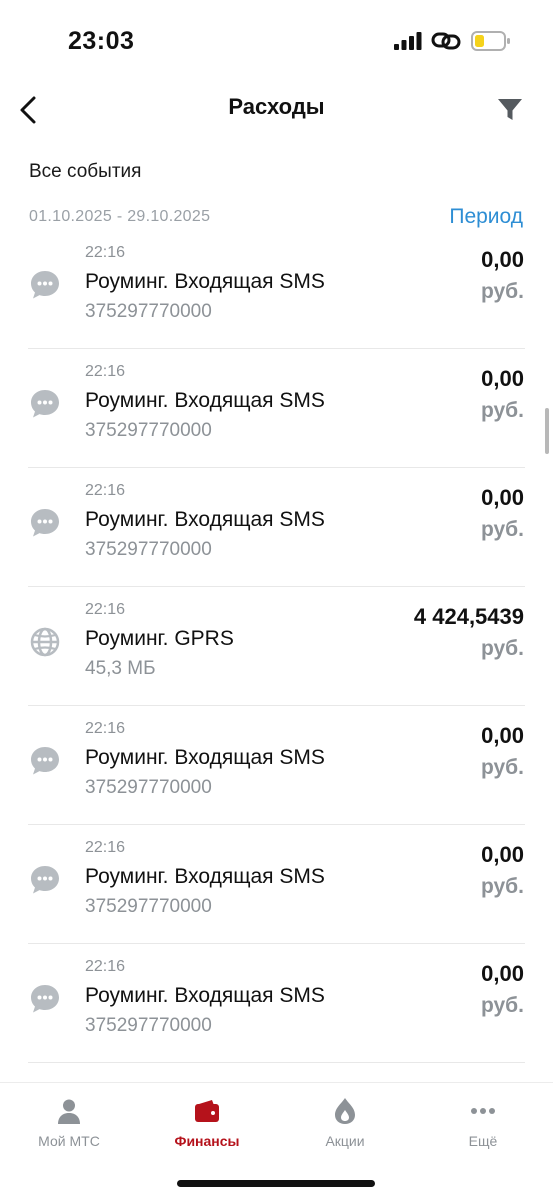 The image size is (553, 1201). What do you see at coordinates (120, 668) in the screenshot?
I see `transaction-detail: 45,3 МБ` at bounding box center [120, 668].